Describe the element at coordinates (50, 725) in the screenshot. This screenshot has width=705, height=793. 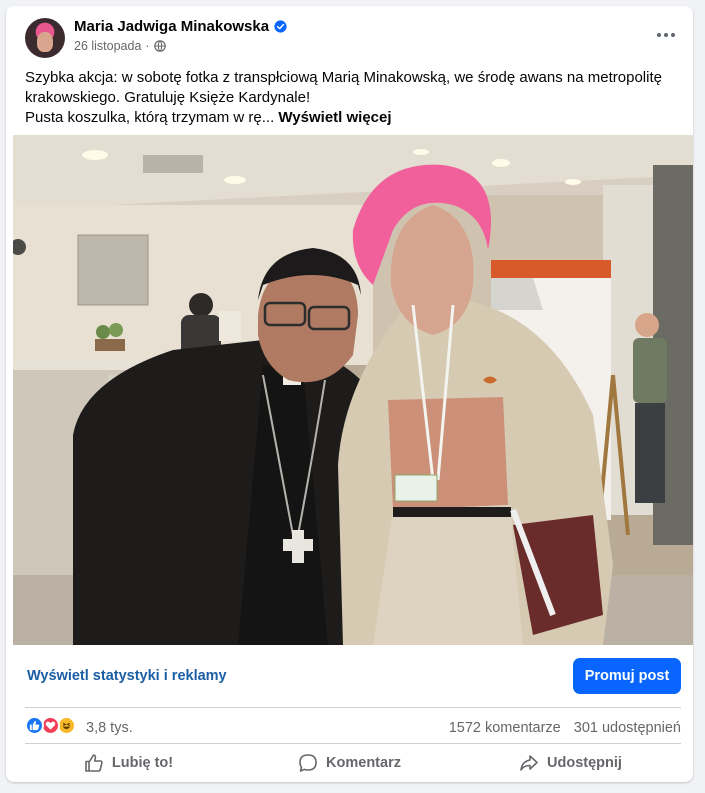
I see `reaction-icons` at that location.